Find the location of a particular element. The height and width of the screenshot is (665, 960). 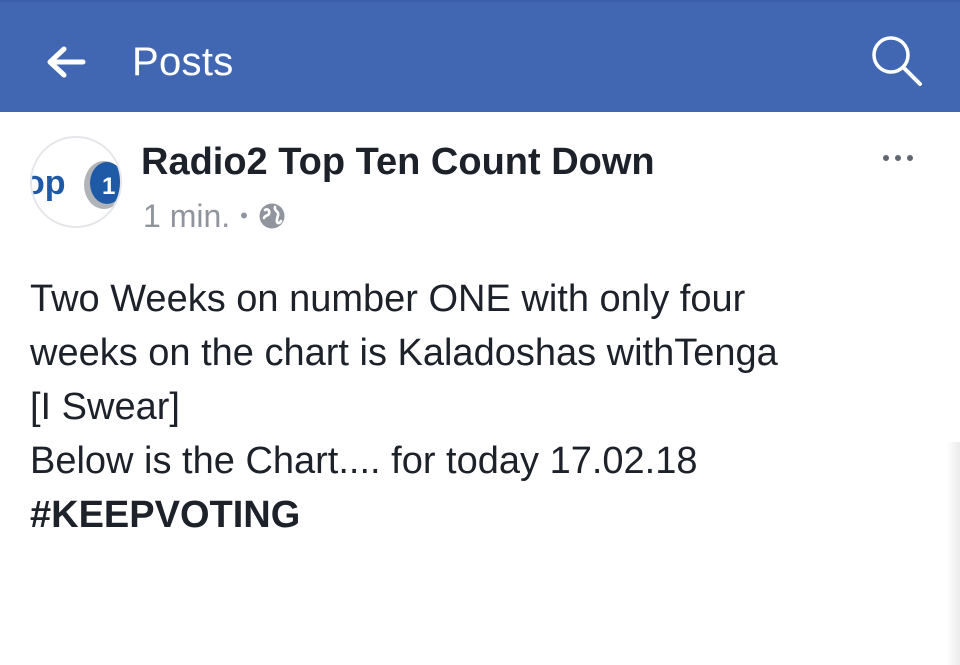

page-name-link: Radio2 Top Ten Count Down is located at coordinates (398, 162).